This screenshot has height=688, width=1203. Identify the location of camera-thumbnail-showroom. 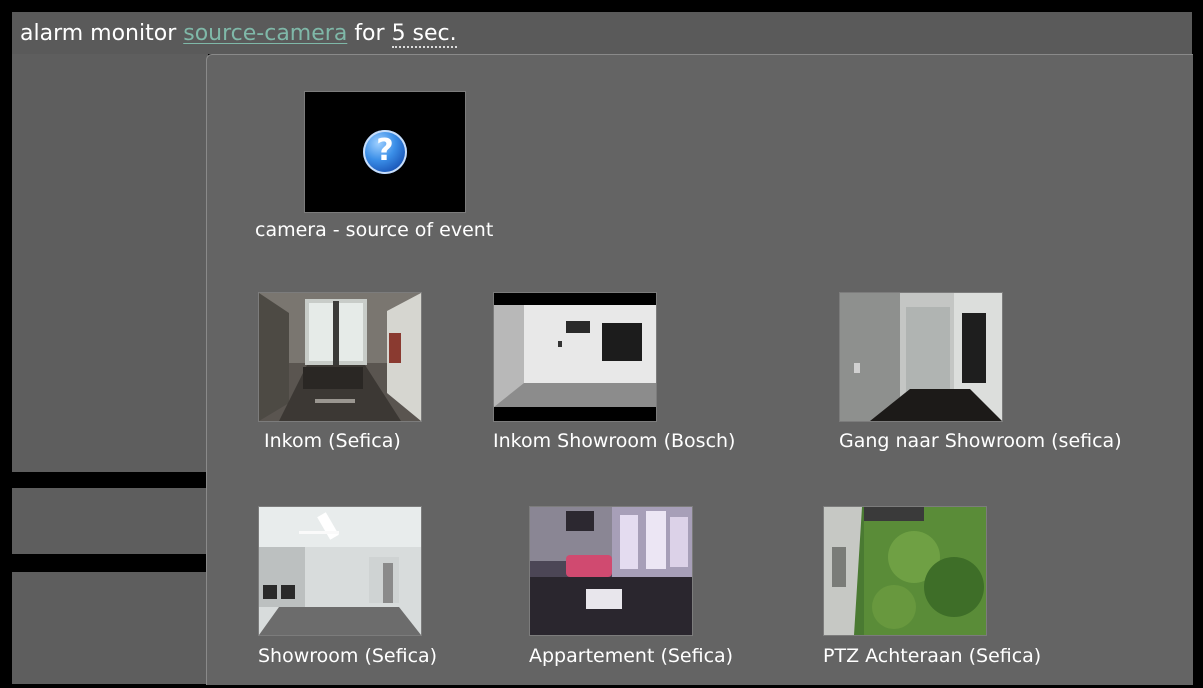
(340, 571).